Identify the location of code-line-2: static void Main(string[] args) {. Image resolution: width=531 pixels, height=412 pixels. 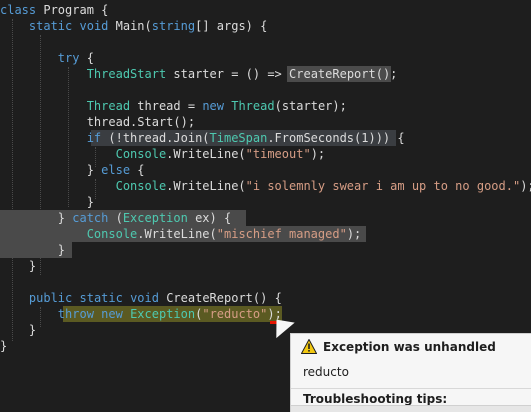
(148, 26).